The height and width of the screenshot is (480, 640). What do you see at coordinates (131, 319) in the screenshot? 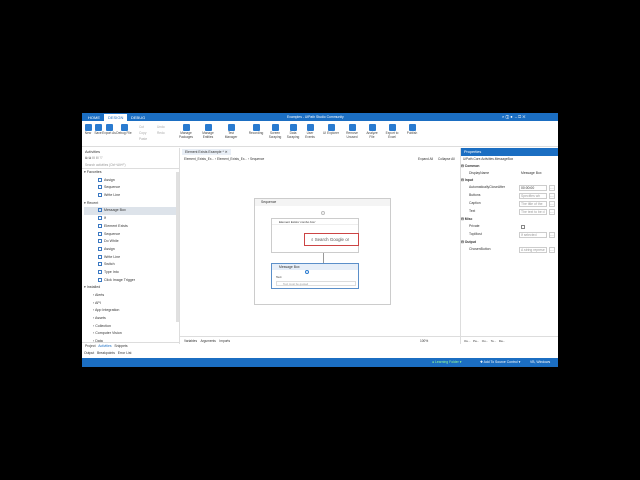
I see `tree-item: › Assets` at bounding box center [131, 319].